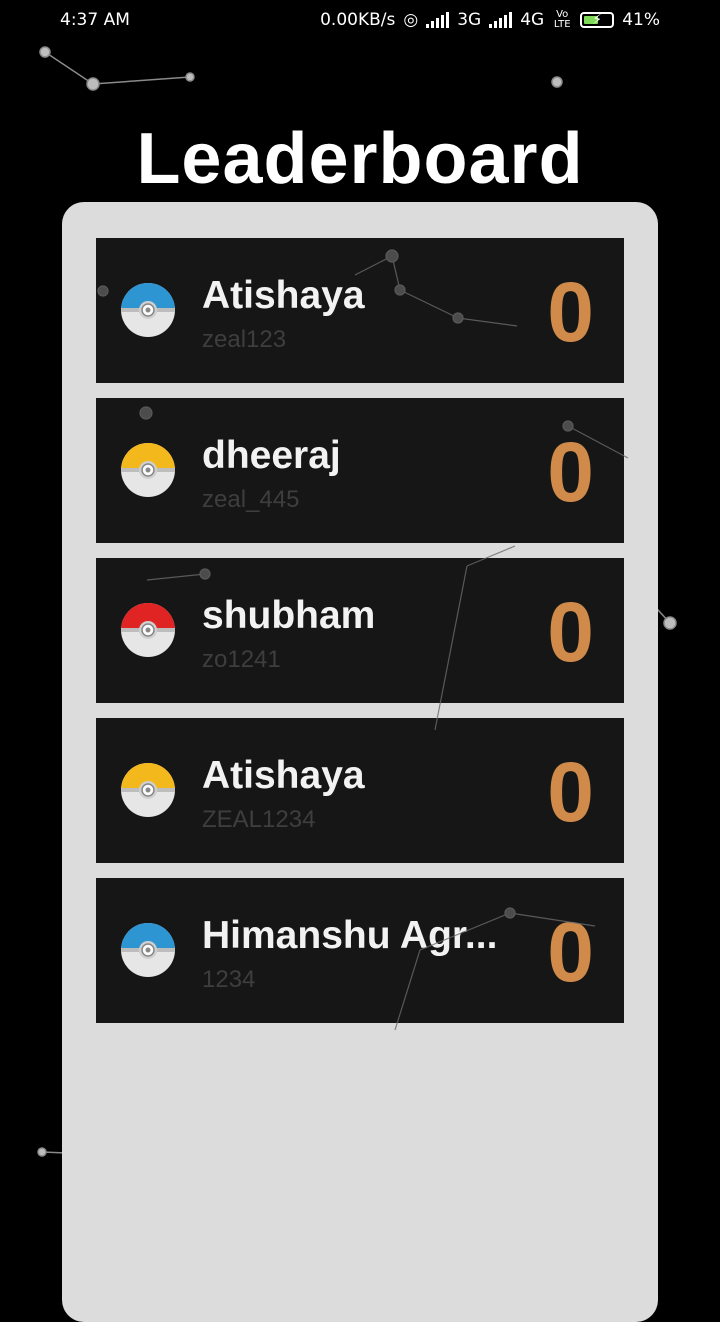 The image size is (720, 1322). I want to click on battery-percent: 41%, so click(641, 20).